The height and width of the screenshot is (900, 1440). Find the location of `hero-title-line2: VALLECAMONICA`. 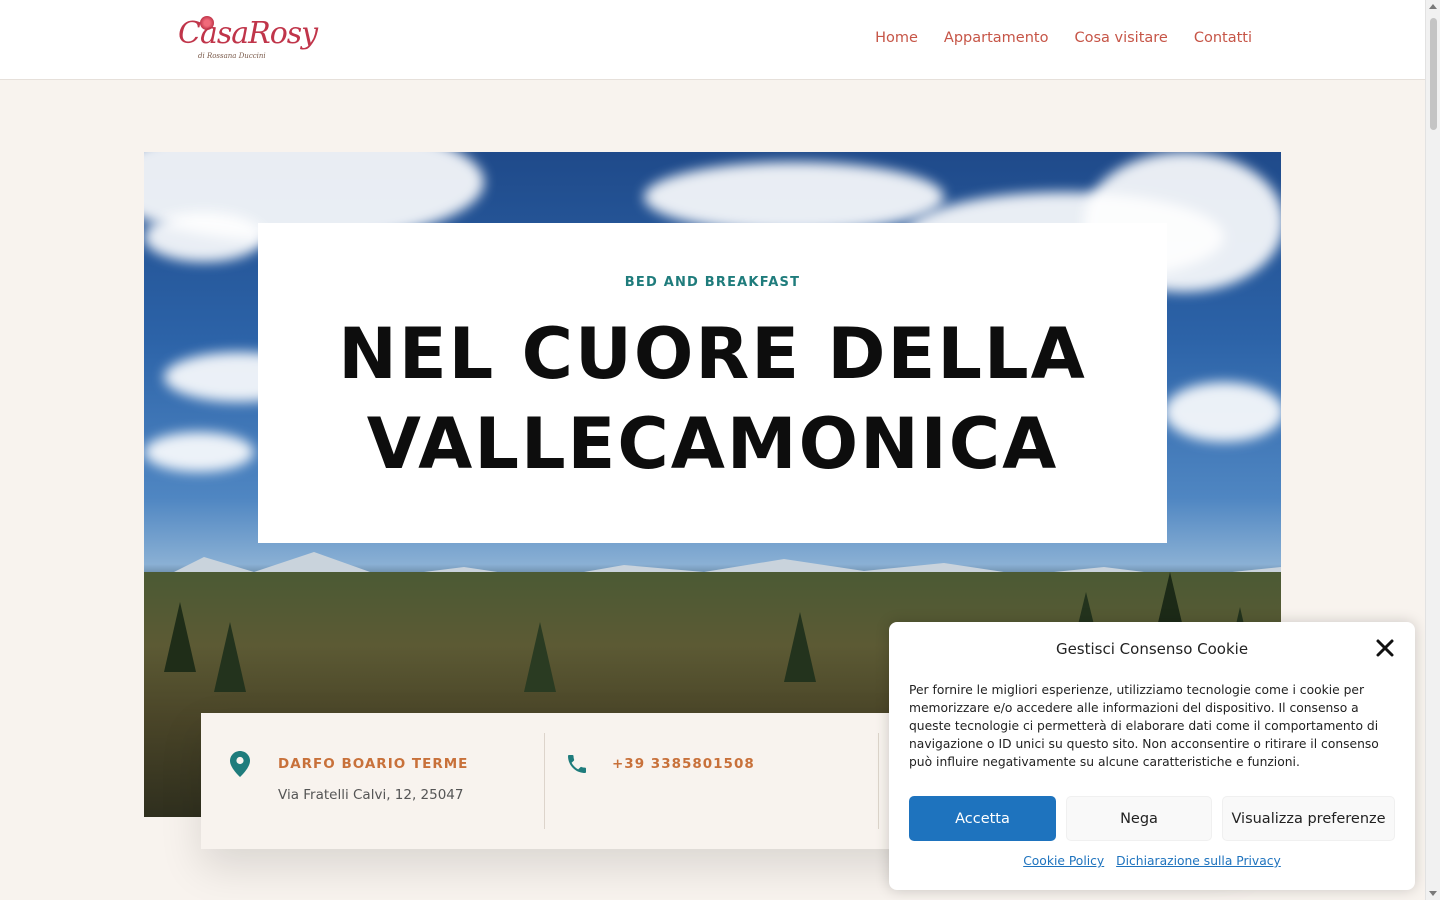

hero-title-line2: VALLECAMONICA is located at coordinates (712, 444).